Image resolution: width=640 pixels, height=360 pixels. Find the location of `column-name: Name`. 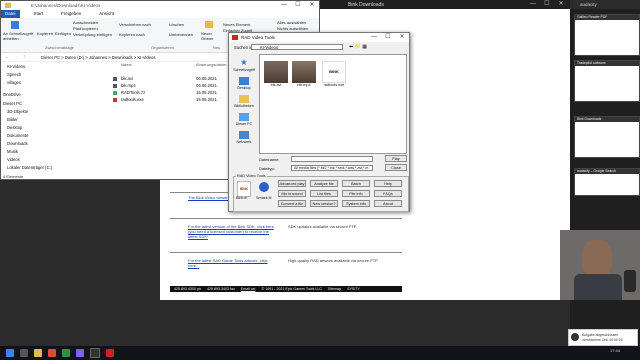

column-name: Name is located at coordinates (126, 64).